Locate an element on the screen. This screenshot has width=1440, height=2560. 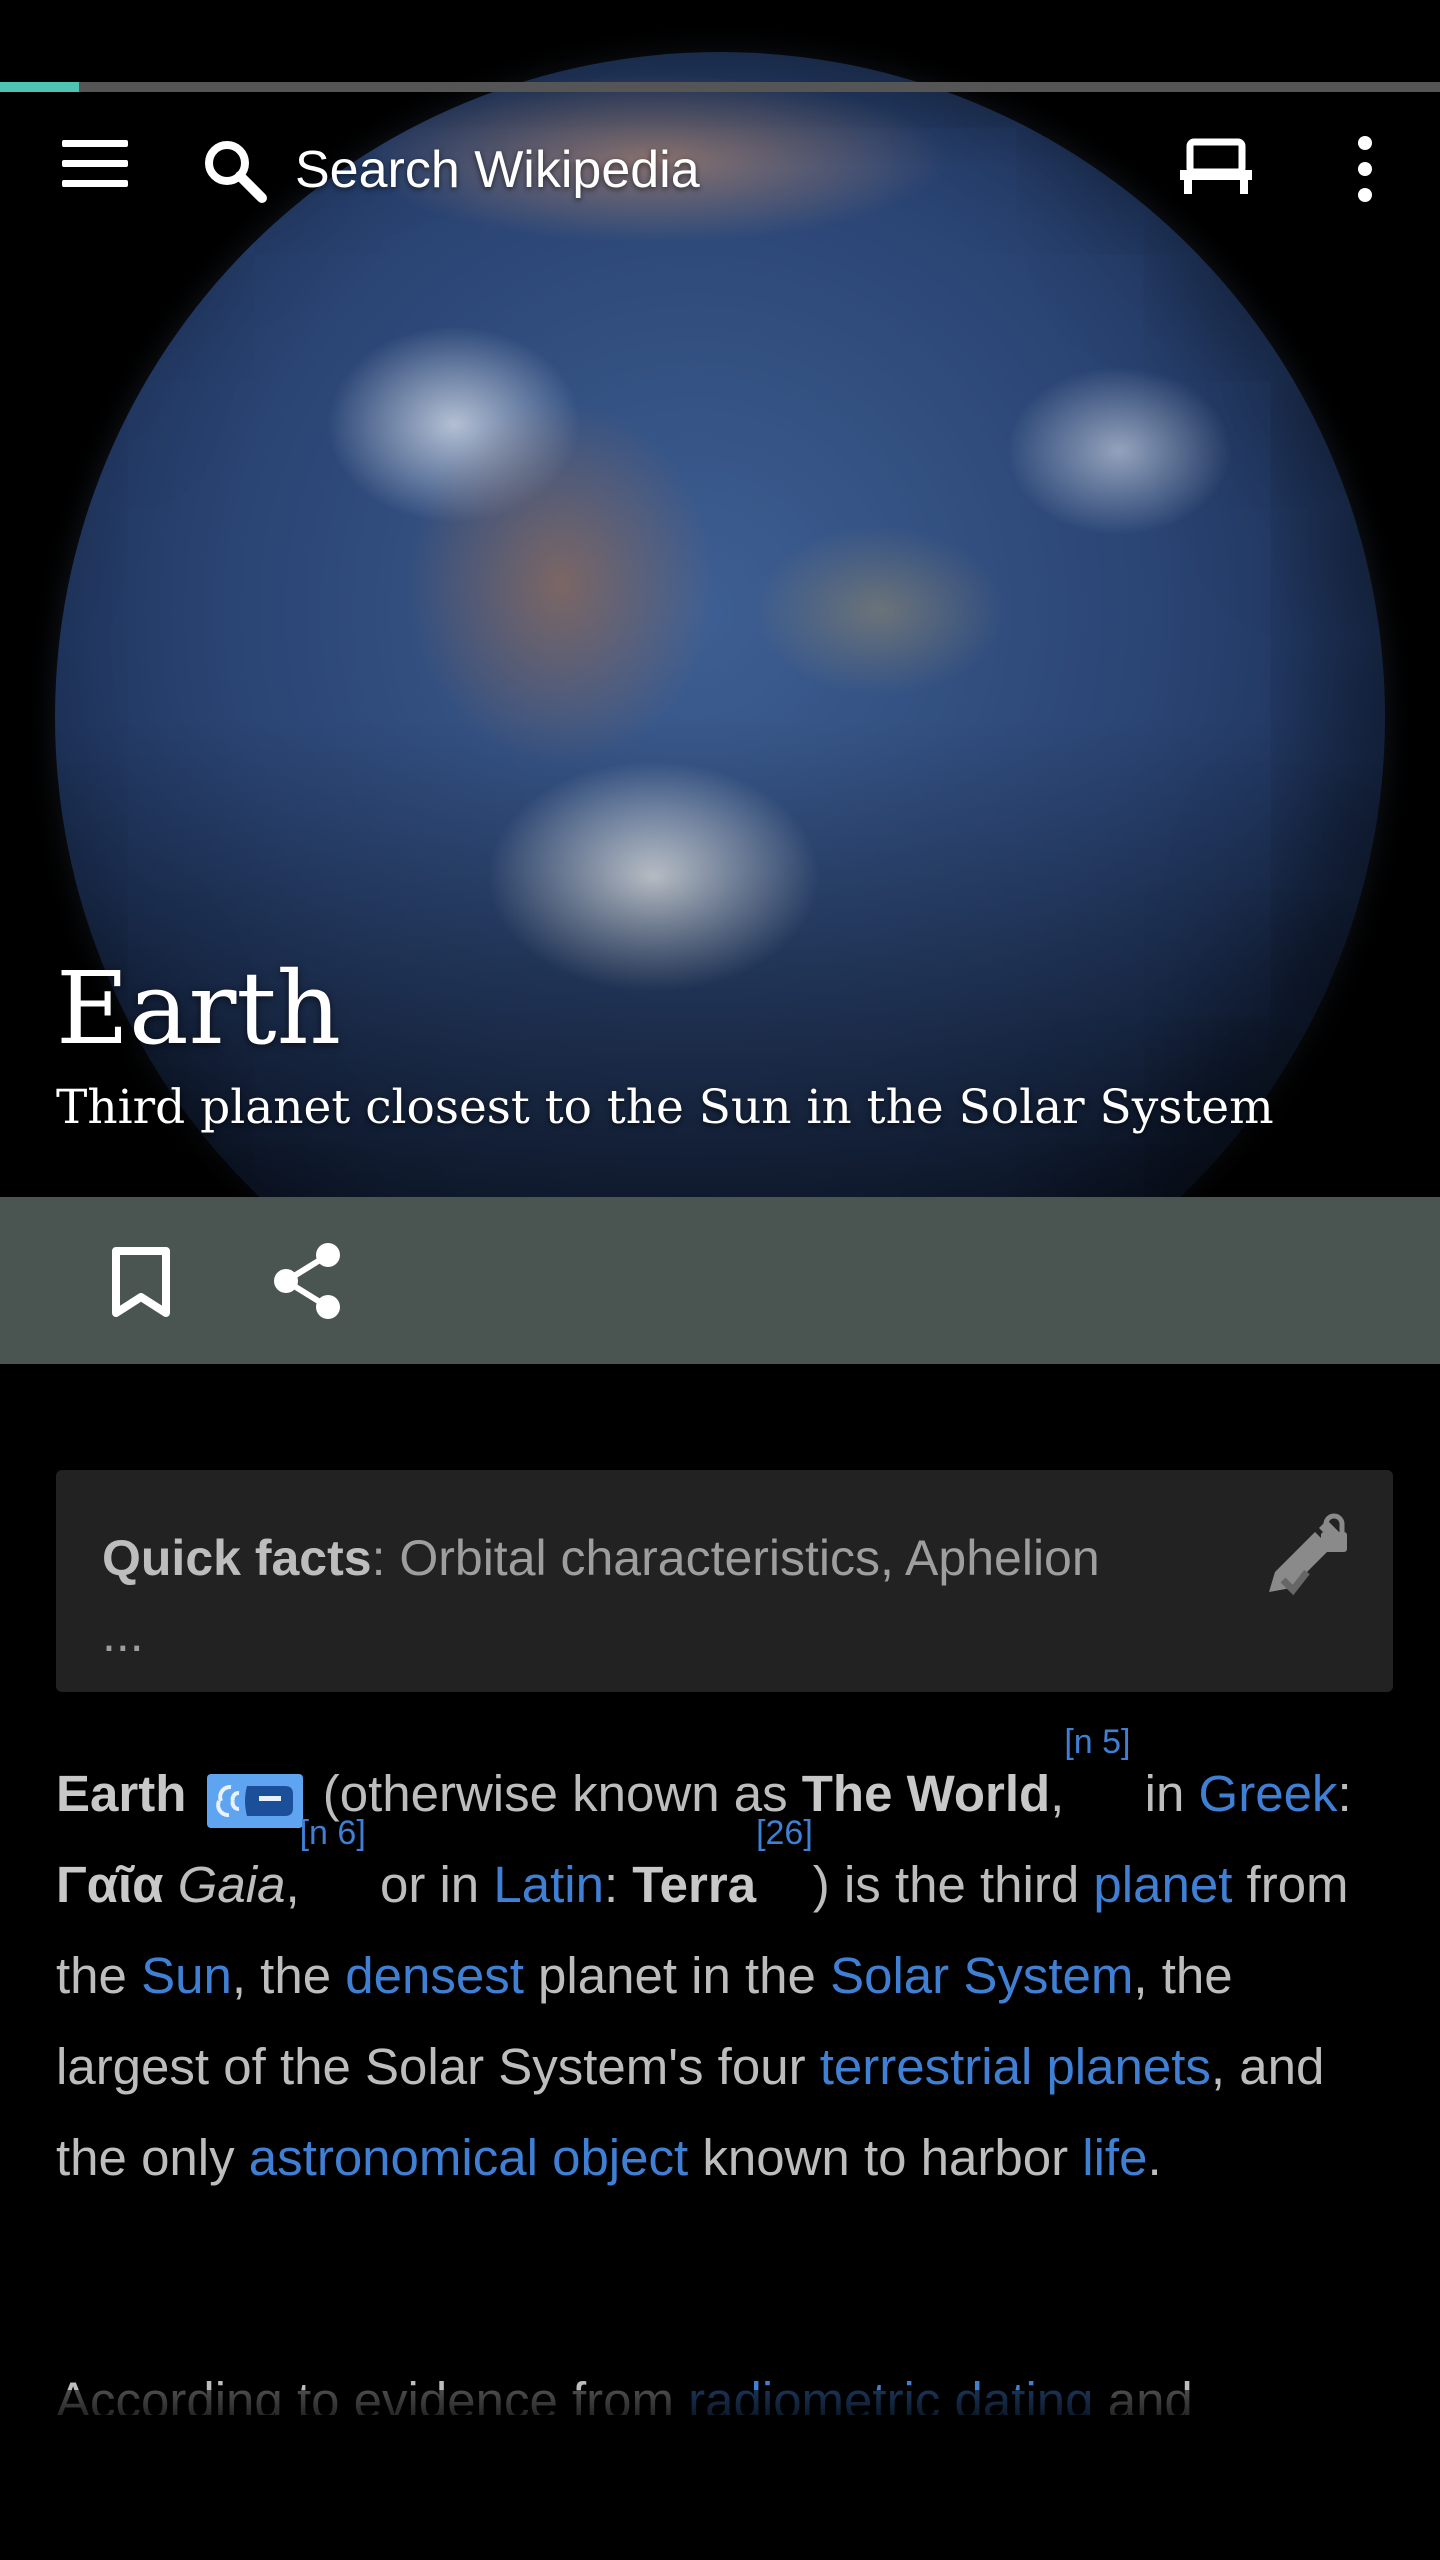
reference-link: [26] is located at coordinates (784, 1833).